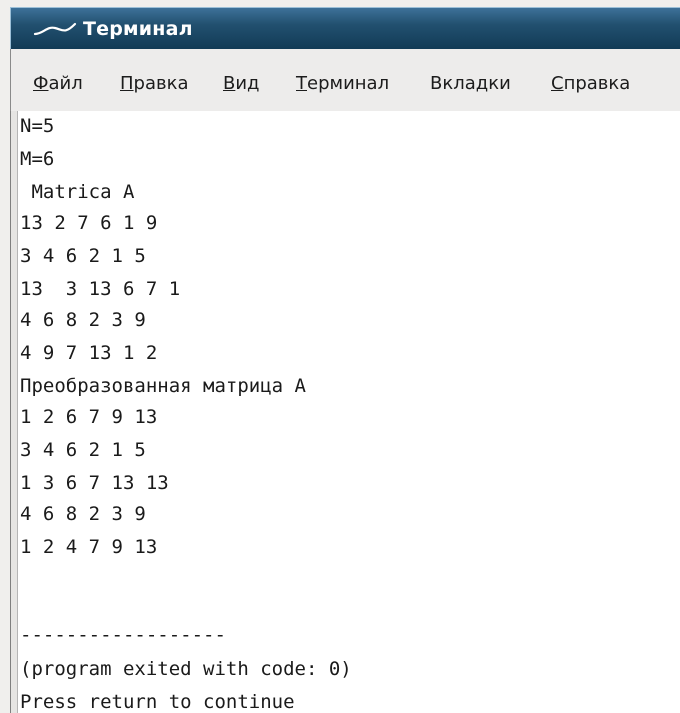 The height and width of the screenshot is (713, 680). Describe the element at coordinates (229, 83) in the screenshot. I see `menu-view-mnemonic: В` at that location.